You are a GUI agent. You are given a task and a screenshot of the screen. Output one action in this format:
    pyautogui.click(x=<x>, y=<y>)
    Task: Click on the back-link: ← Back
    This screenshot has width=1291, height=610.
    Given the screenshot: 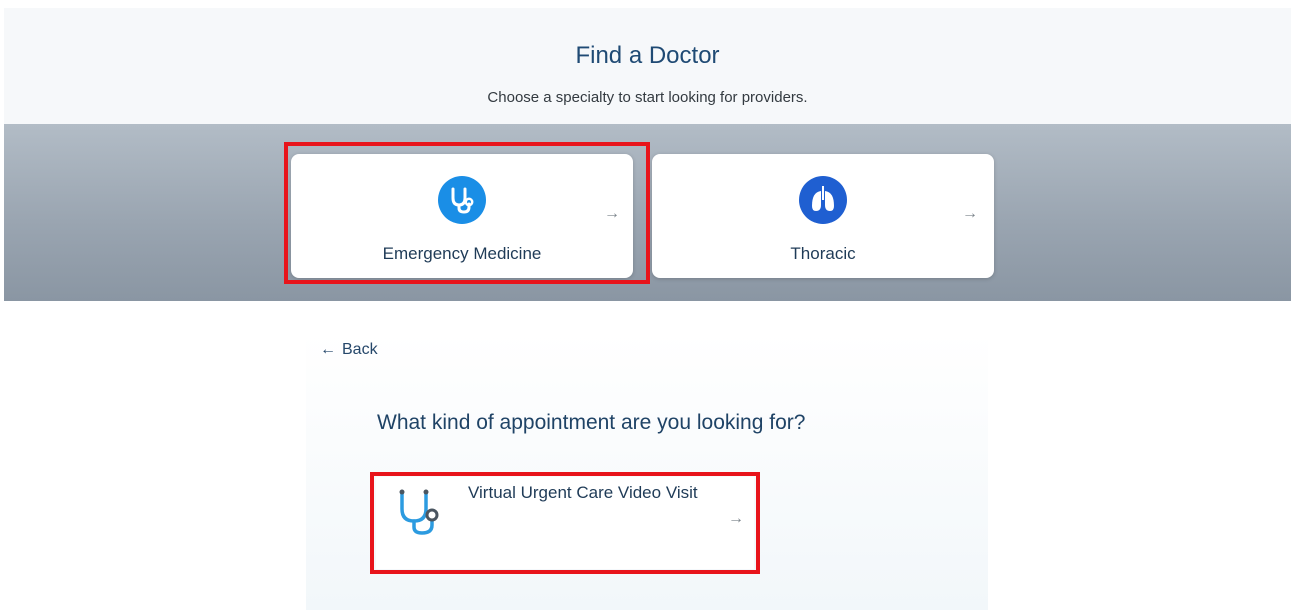 What is the action you would take?
    pyautogui.click(x=349, y=350)
    